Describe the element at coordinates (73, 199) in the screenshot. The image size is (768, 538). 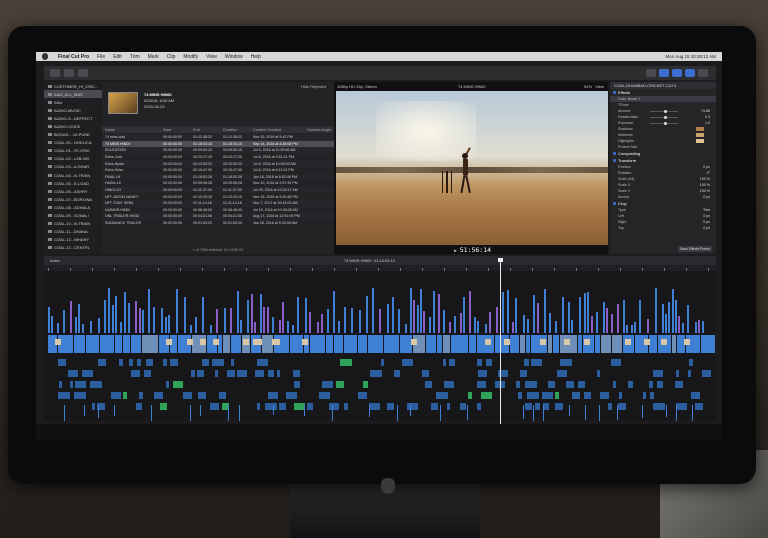
I see `sidebar-item: COAL-07...BOROWA` at that location.